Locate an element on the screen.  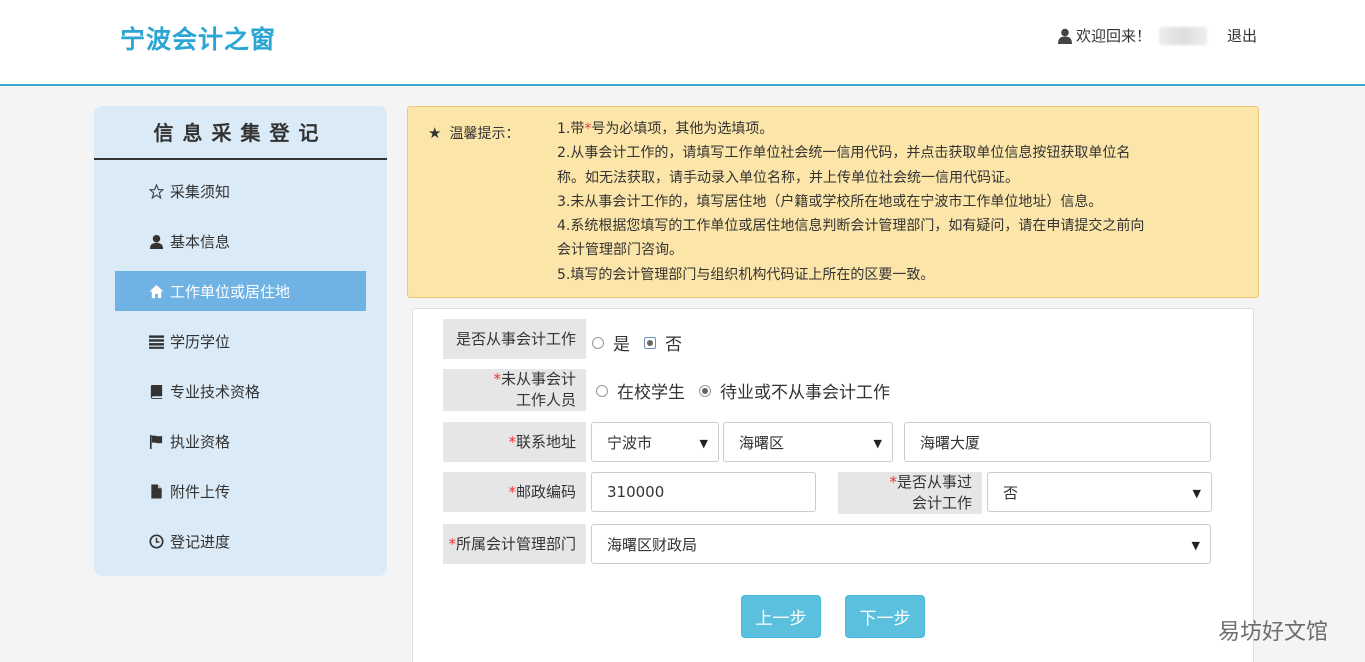
zip-code-input: 310000 is located at coordinates (703, 492).